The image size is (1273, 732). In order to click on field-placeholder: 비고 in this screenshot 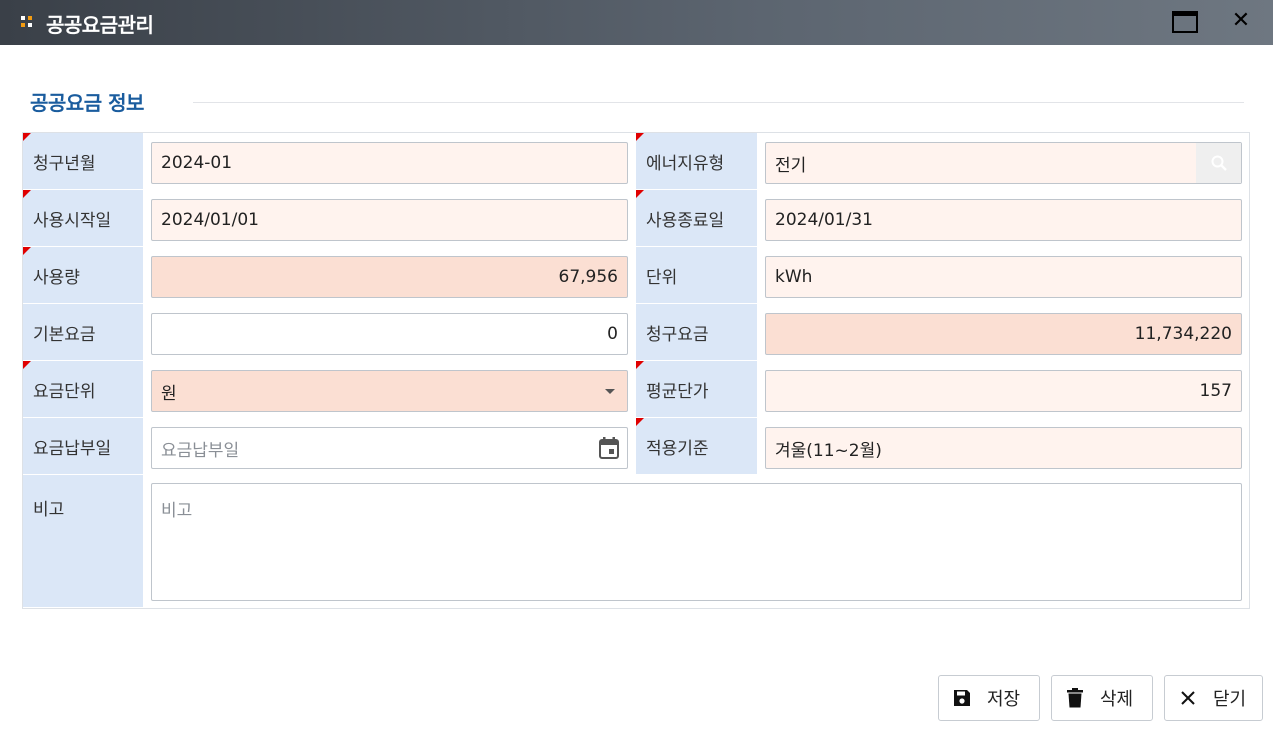, I will do `click(177, 511)`.